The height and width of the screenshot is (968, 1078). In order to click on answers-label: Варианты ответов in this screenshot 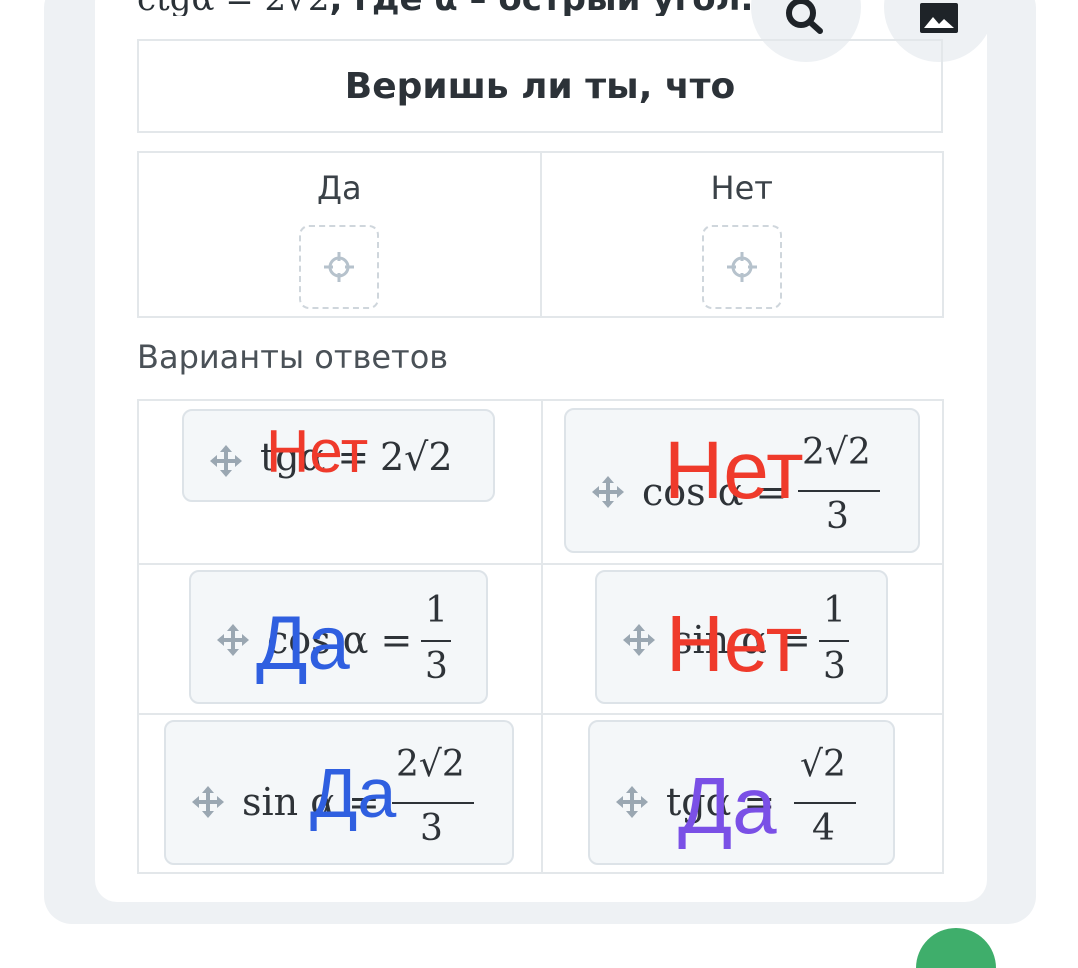, I will do `click(293, 357)`.